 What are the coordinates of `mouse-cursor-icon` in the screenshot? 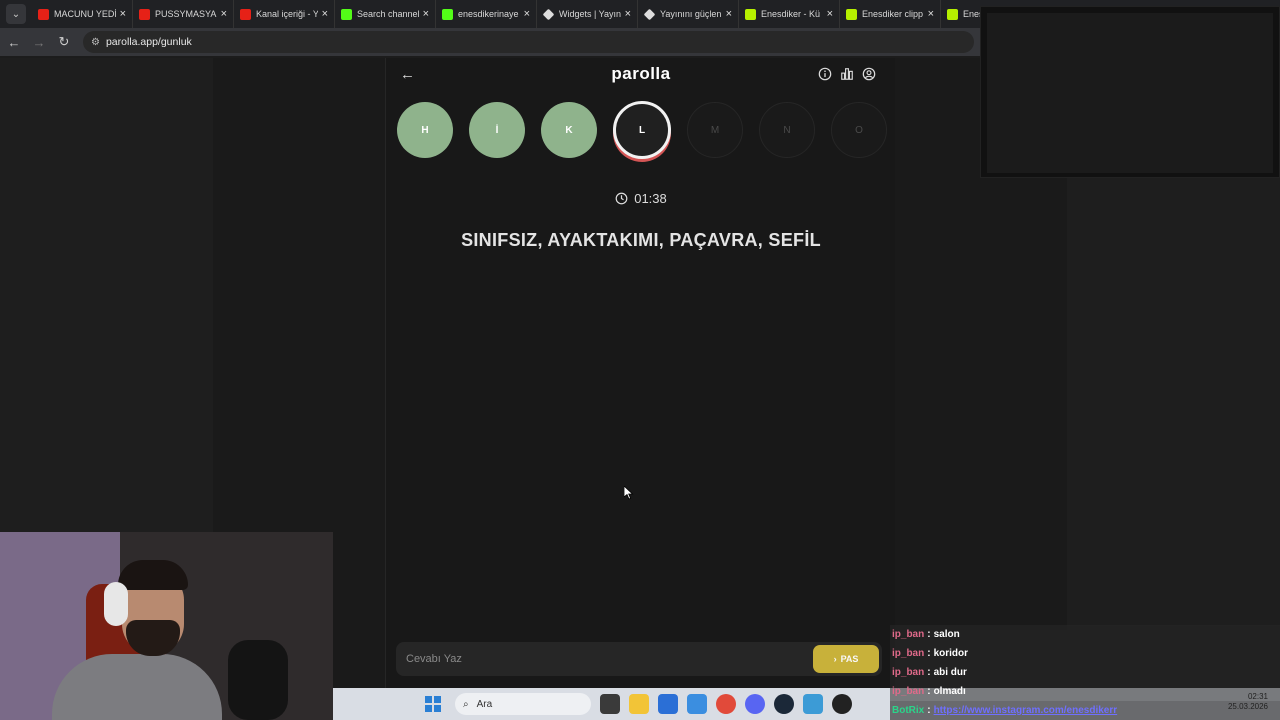 It's located at (629, 493).